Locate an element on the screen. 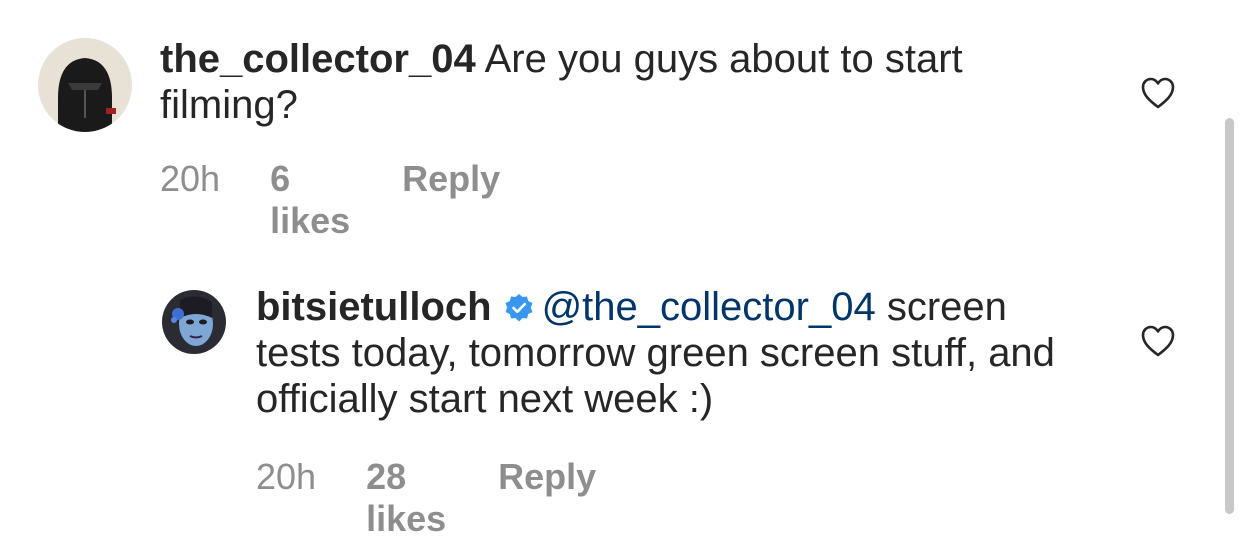 This screenshot has width=1242, height=540. verified-badge-icon is located at coordinates (519, 308).